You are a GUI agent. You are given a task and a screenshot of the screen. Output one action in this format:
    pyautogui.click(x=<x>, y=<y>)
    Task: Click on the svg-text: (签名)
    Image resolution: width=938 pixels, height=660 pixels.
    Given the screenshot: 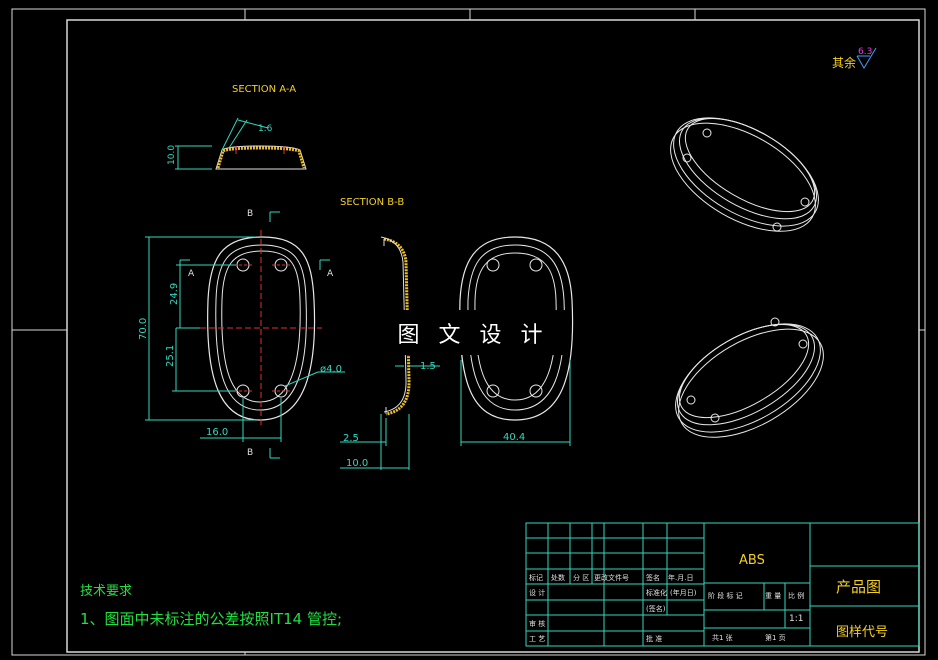 What is the action you would take?
    pyautogui.click(x=656, y=608)
    